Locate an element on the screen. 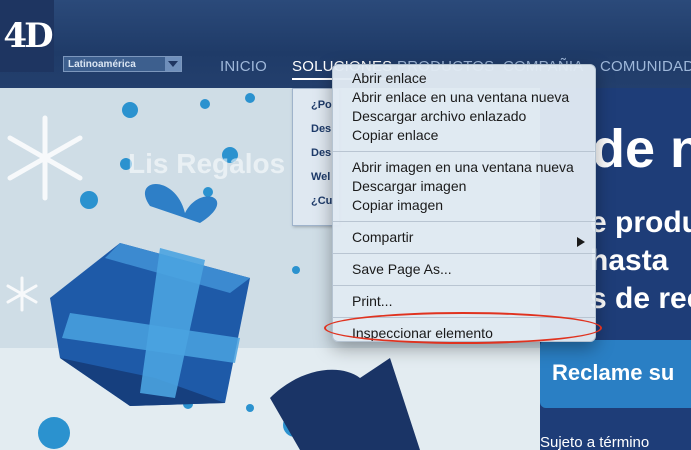  hero-ghost-text: Lis Regalos is located at coordinates (207, 163).